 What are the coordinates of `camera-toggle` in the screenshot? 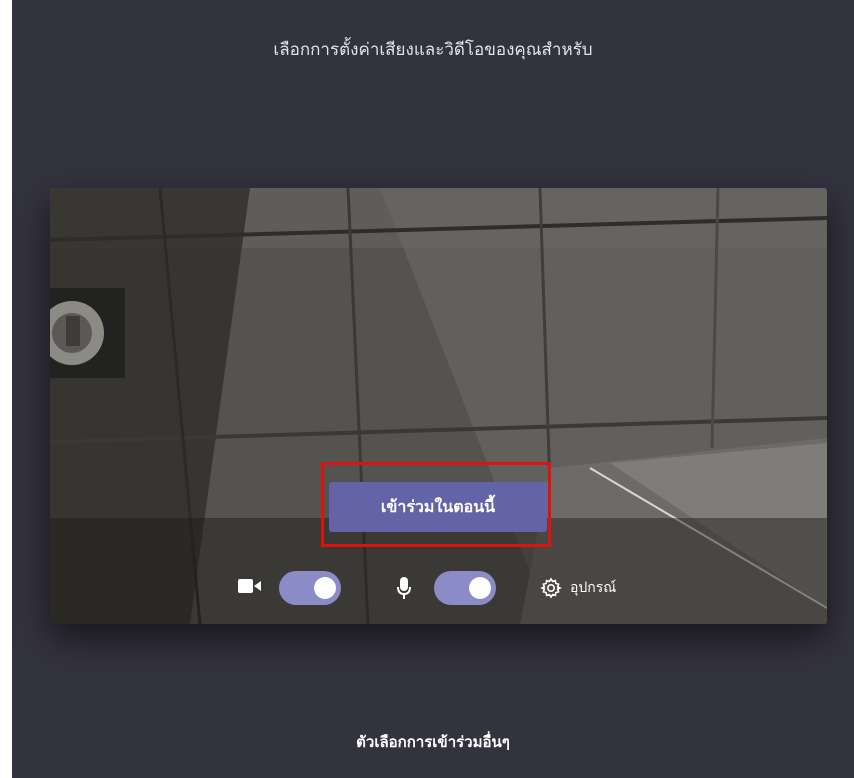 It's located at (310, 588).